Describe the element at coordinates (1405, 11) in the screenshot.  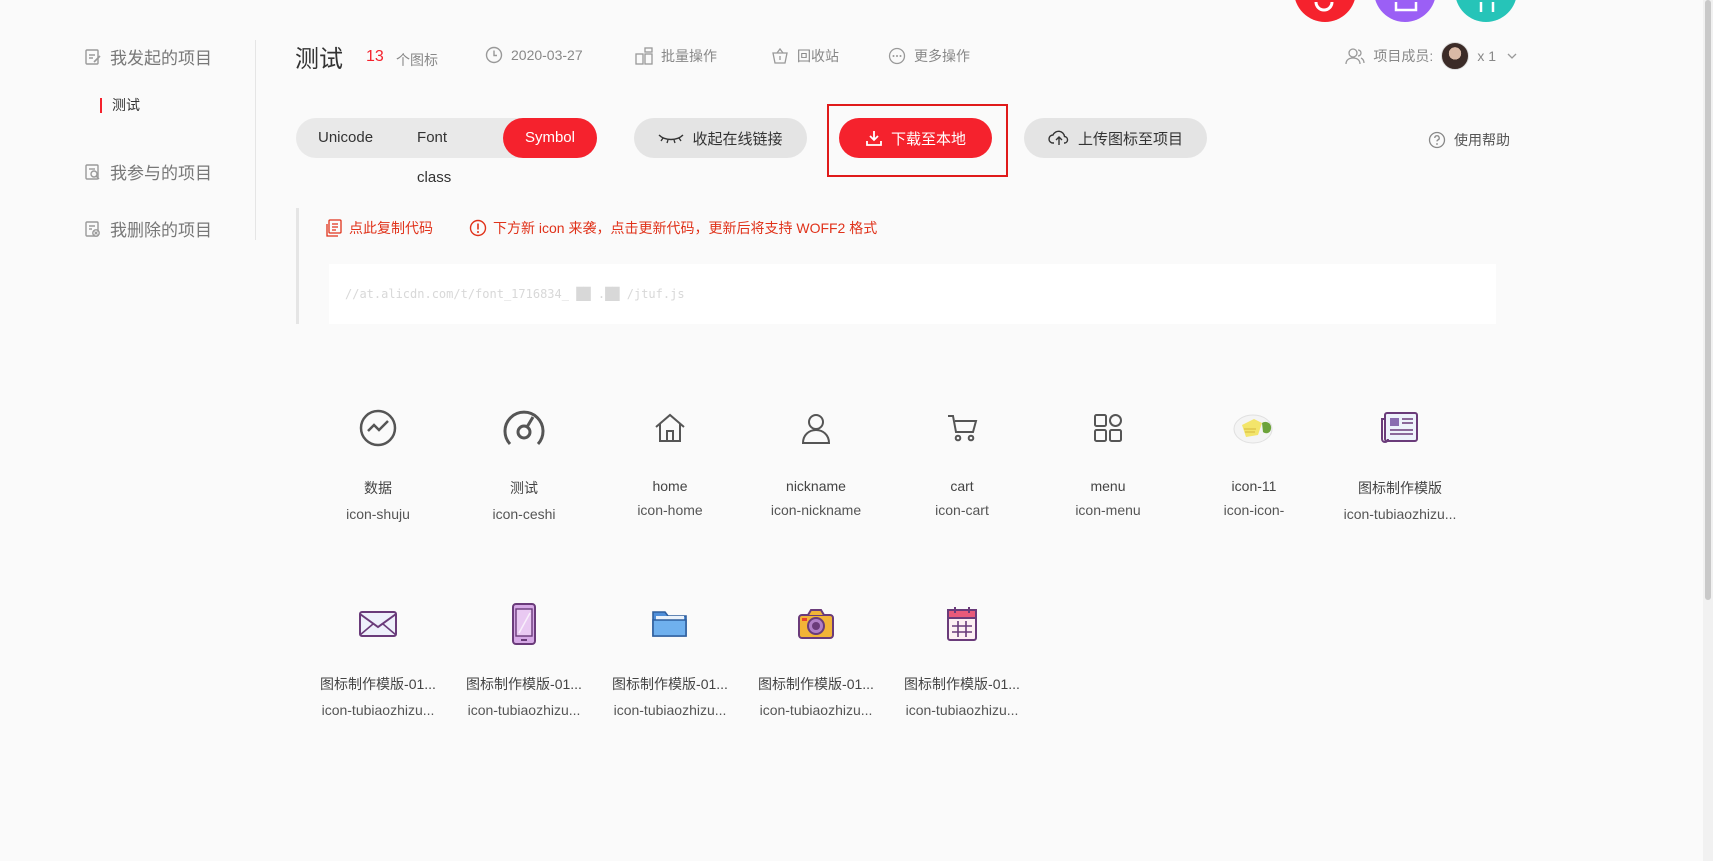
I see `cart-float-button` at that location.